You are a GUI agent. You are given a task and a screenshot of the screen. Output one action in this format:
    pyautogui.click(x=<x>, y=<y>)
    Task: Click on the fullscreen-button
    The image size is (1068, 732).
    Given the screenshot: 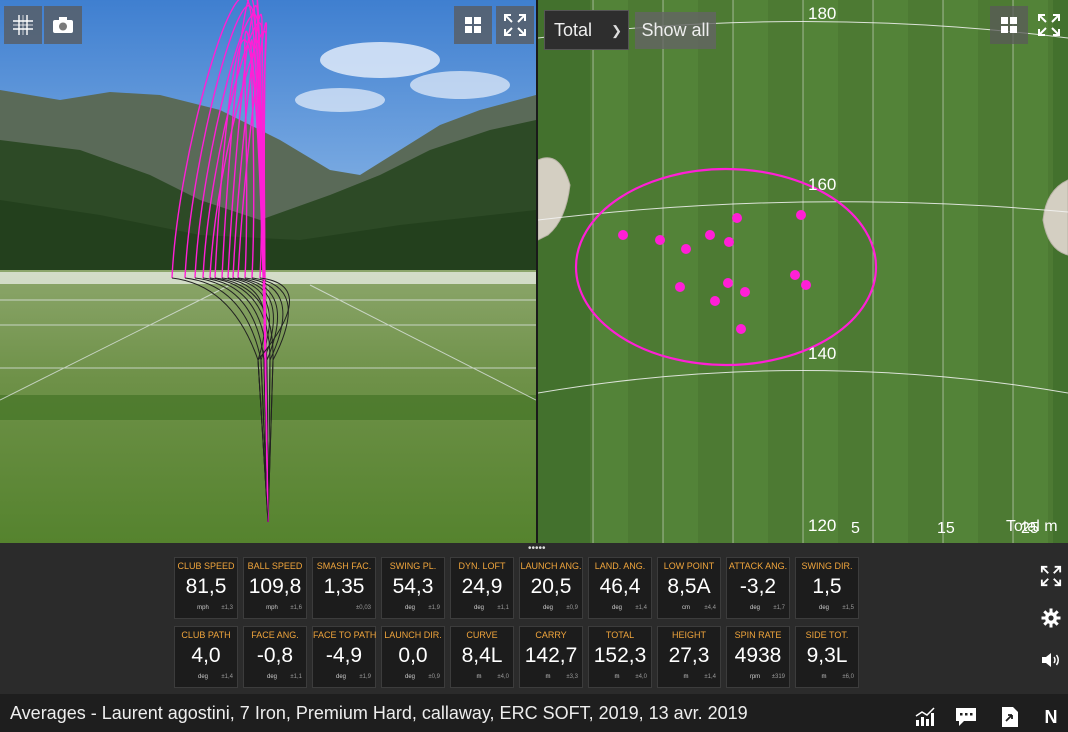 What is the action you would take?
    pyautogui.click(x=515, y=25)
    